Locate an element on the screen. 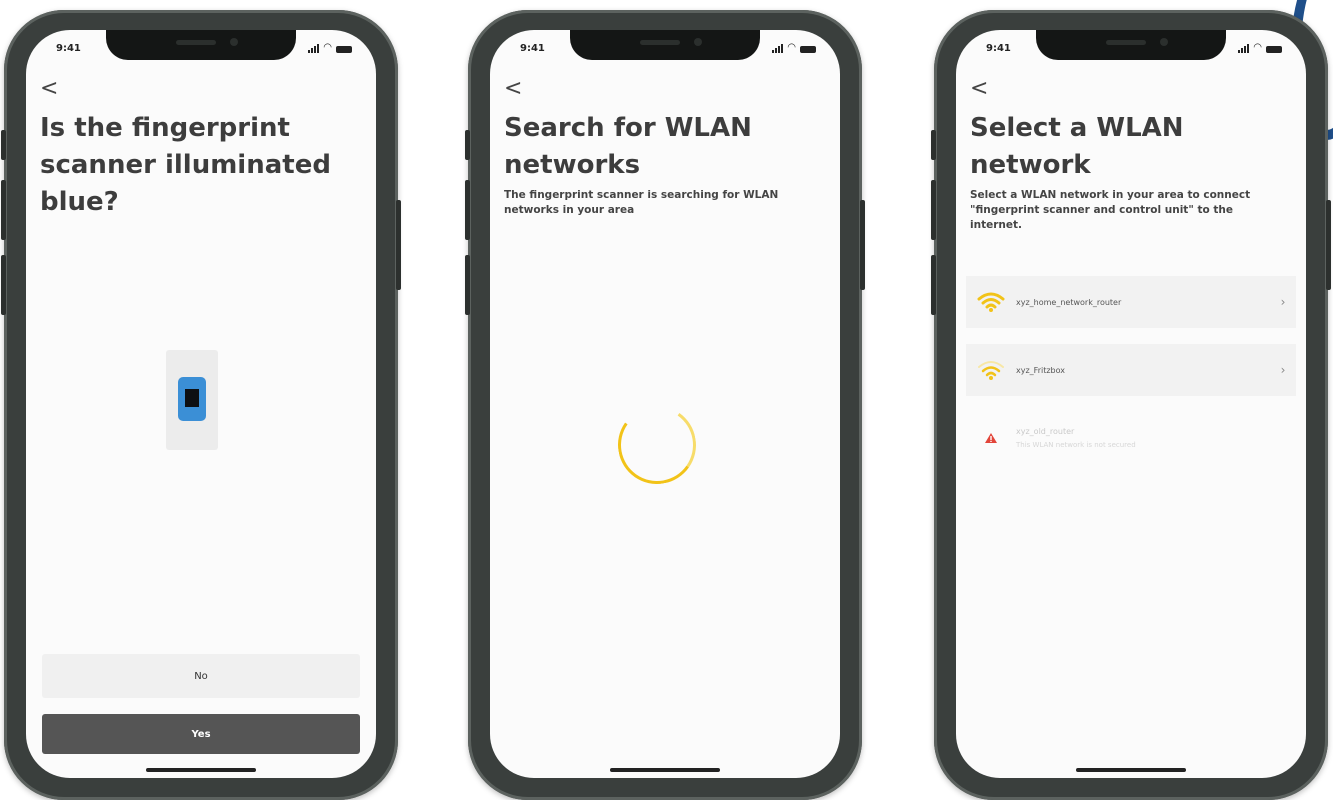 The height and width of the screenshot is (800, 1333). no-button: No is located at coordinates (201, 676).